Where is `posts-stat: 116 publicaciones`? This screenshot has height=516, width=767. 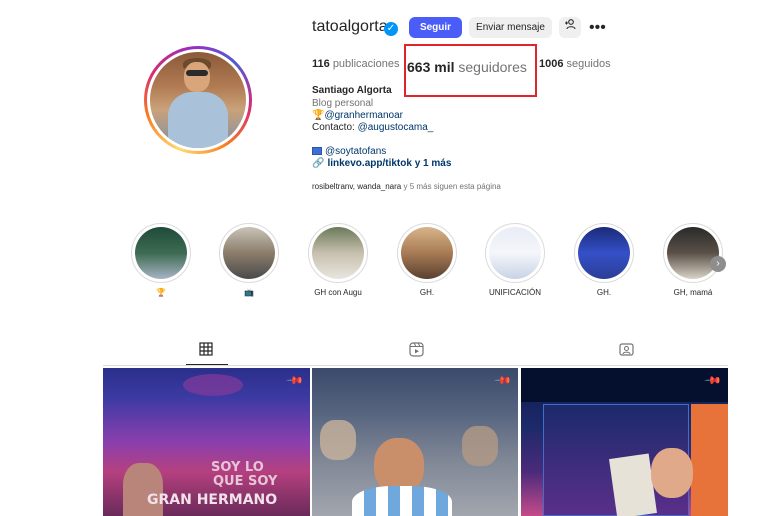
posts-stat: 116 publicaciones is located at coordinates (356, 64).